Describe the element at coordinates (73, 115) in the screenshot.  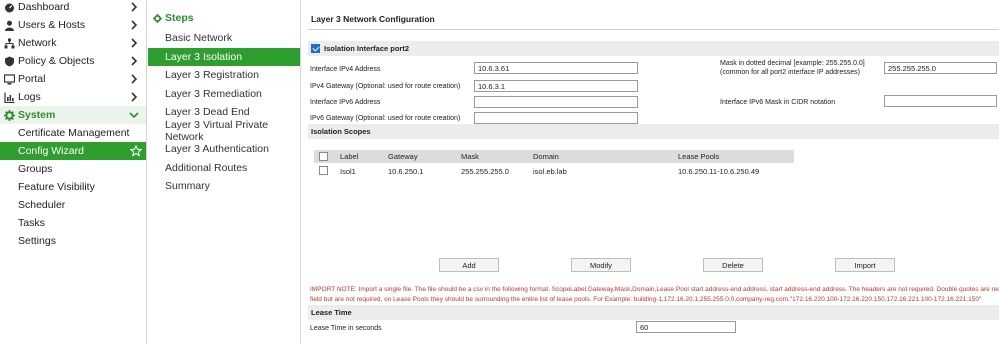
I see `nav-item-system: System` at that location.